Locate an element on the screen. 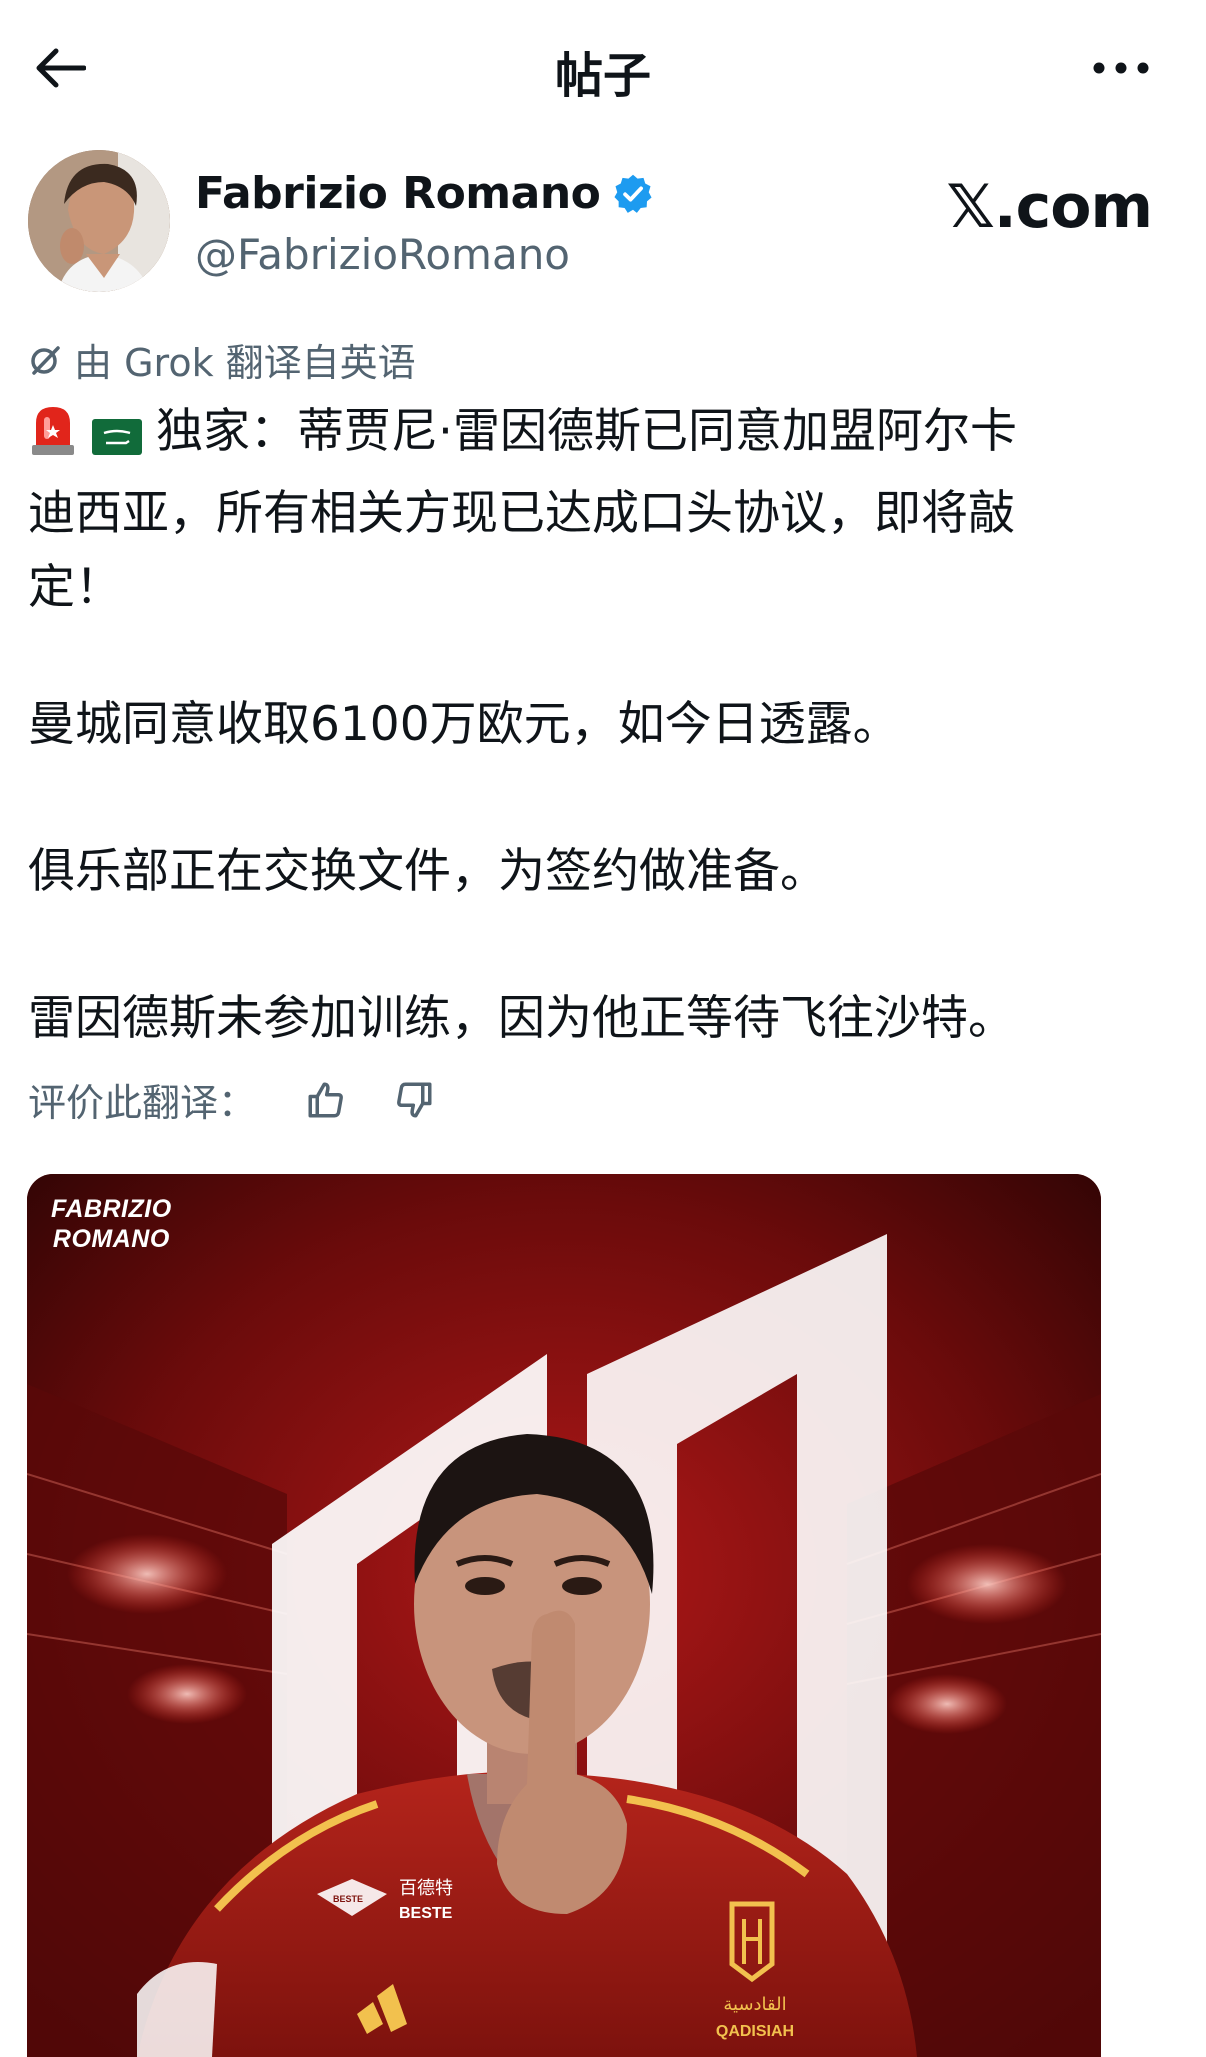 The width and height of the screenshot is (1206, 2057). thumbs-up-icon is located at coordinates (325, 1099).